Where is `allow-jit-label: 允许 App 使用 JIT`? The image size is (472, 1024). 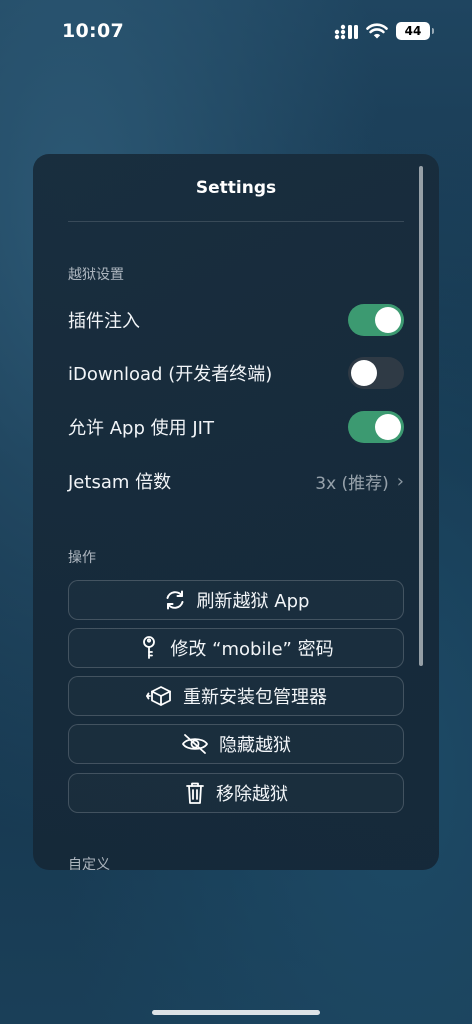
allow-jit-label: 允许 App 使用 JIT is located at coordinates (141, 428).